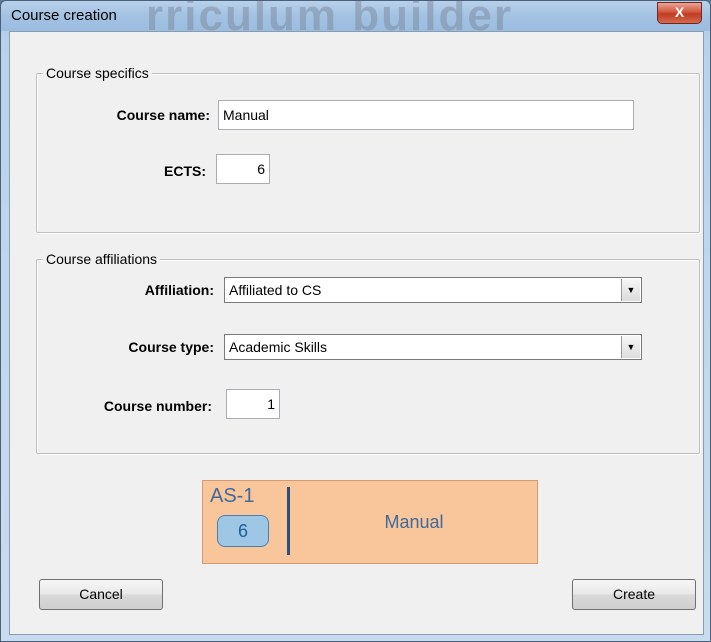 The image size is (711, 642). Describe the element at coordinates (163, 115) in the screenshot. I see `course-name-label: Course name:` at that location.